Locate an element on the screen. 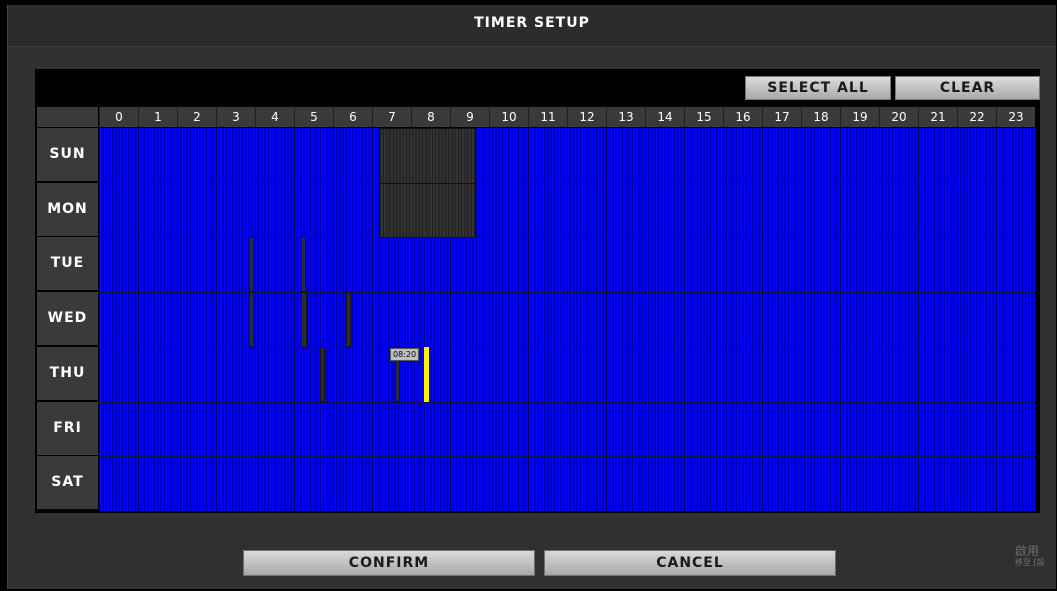 Image resolution: width=1057 pixels, height=591 pixels. hour-label-11: 11 is located at coordinates (547, 117).